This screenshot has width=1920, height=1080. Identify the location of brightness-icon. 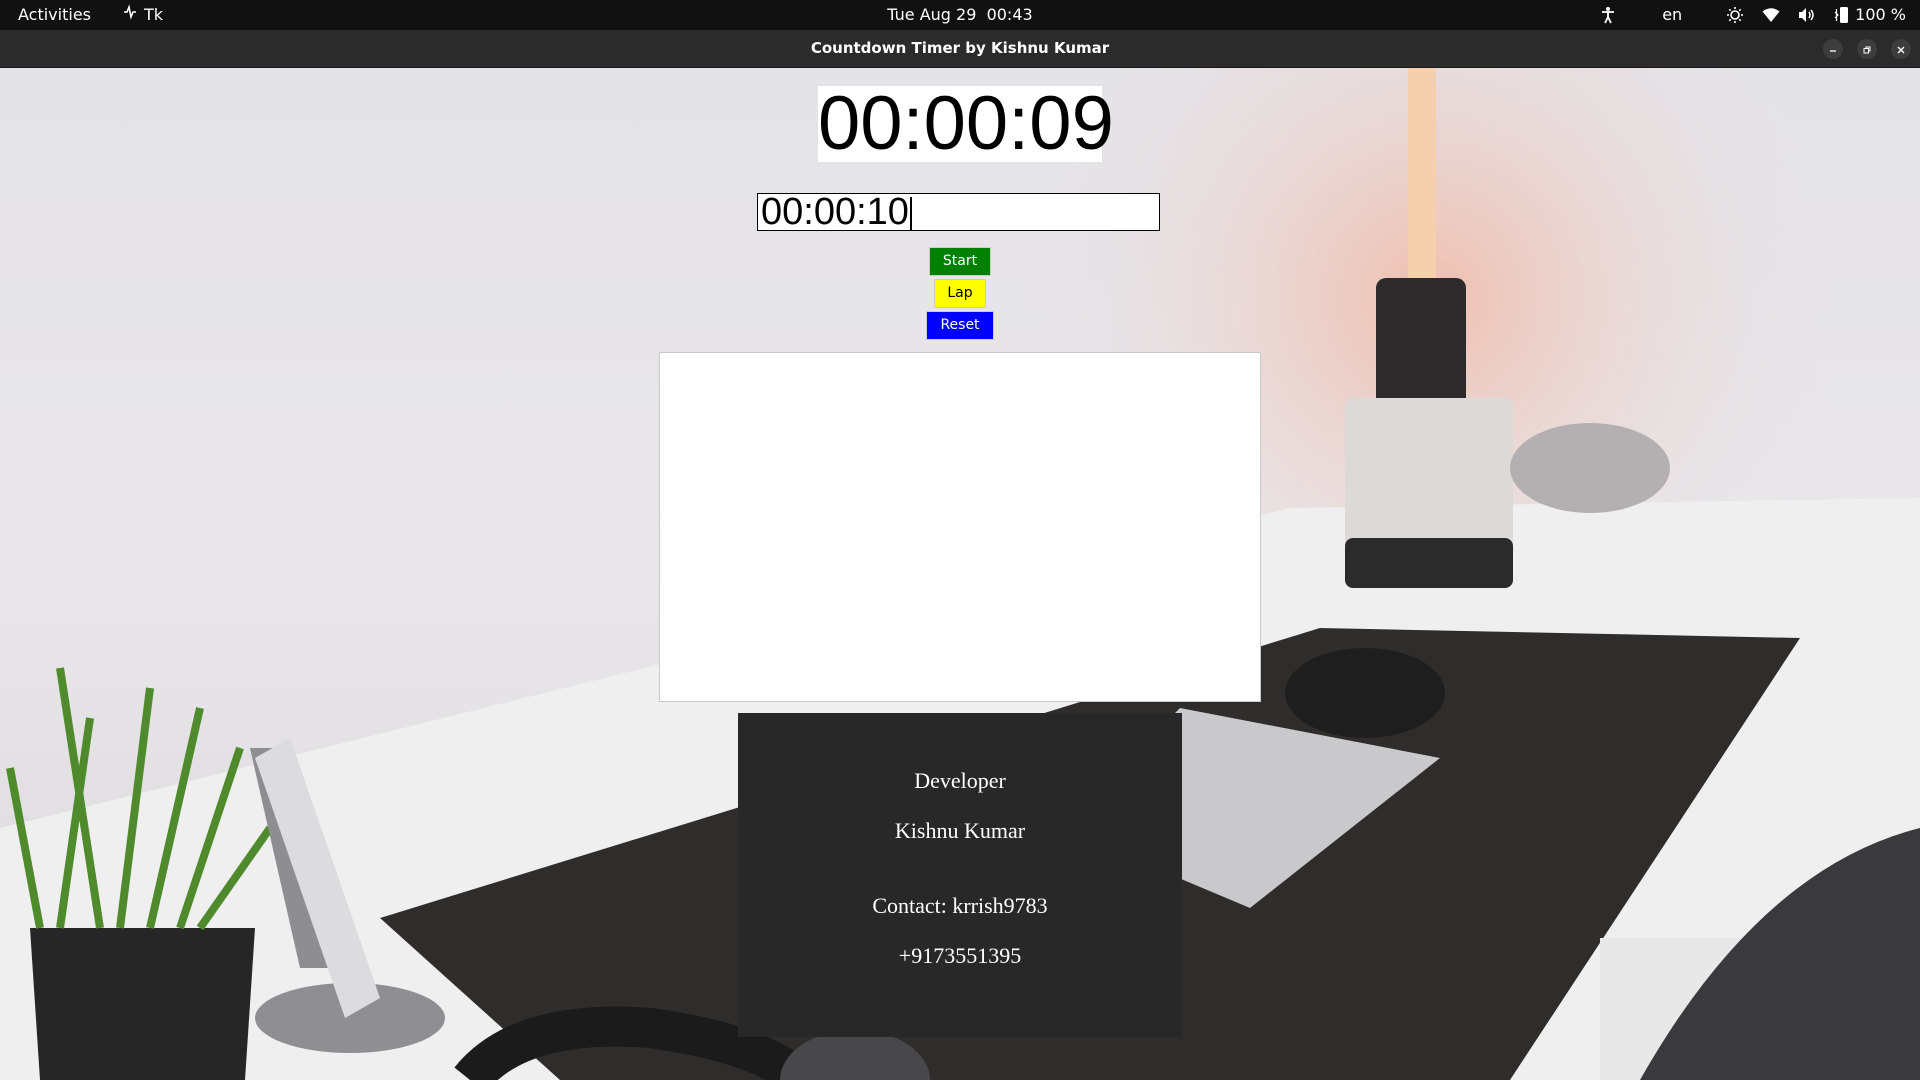
(1735, 15).